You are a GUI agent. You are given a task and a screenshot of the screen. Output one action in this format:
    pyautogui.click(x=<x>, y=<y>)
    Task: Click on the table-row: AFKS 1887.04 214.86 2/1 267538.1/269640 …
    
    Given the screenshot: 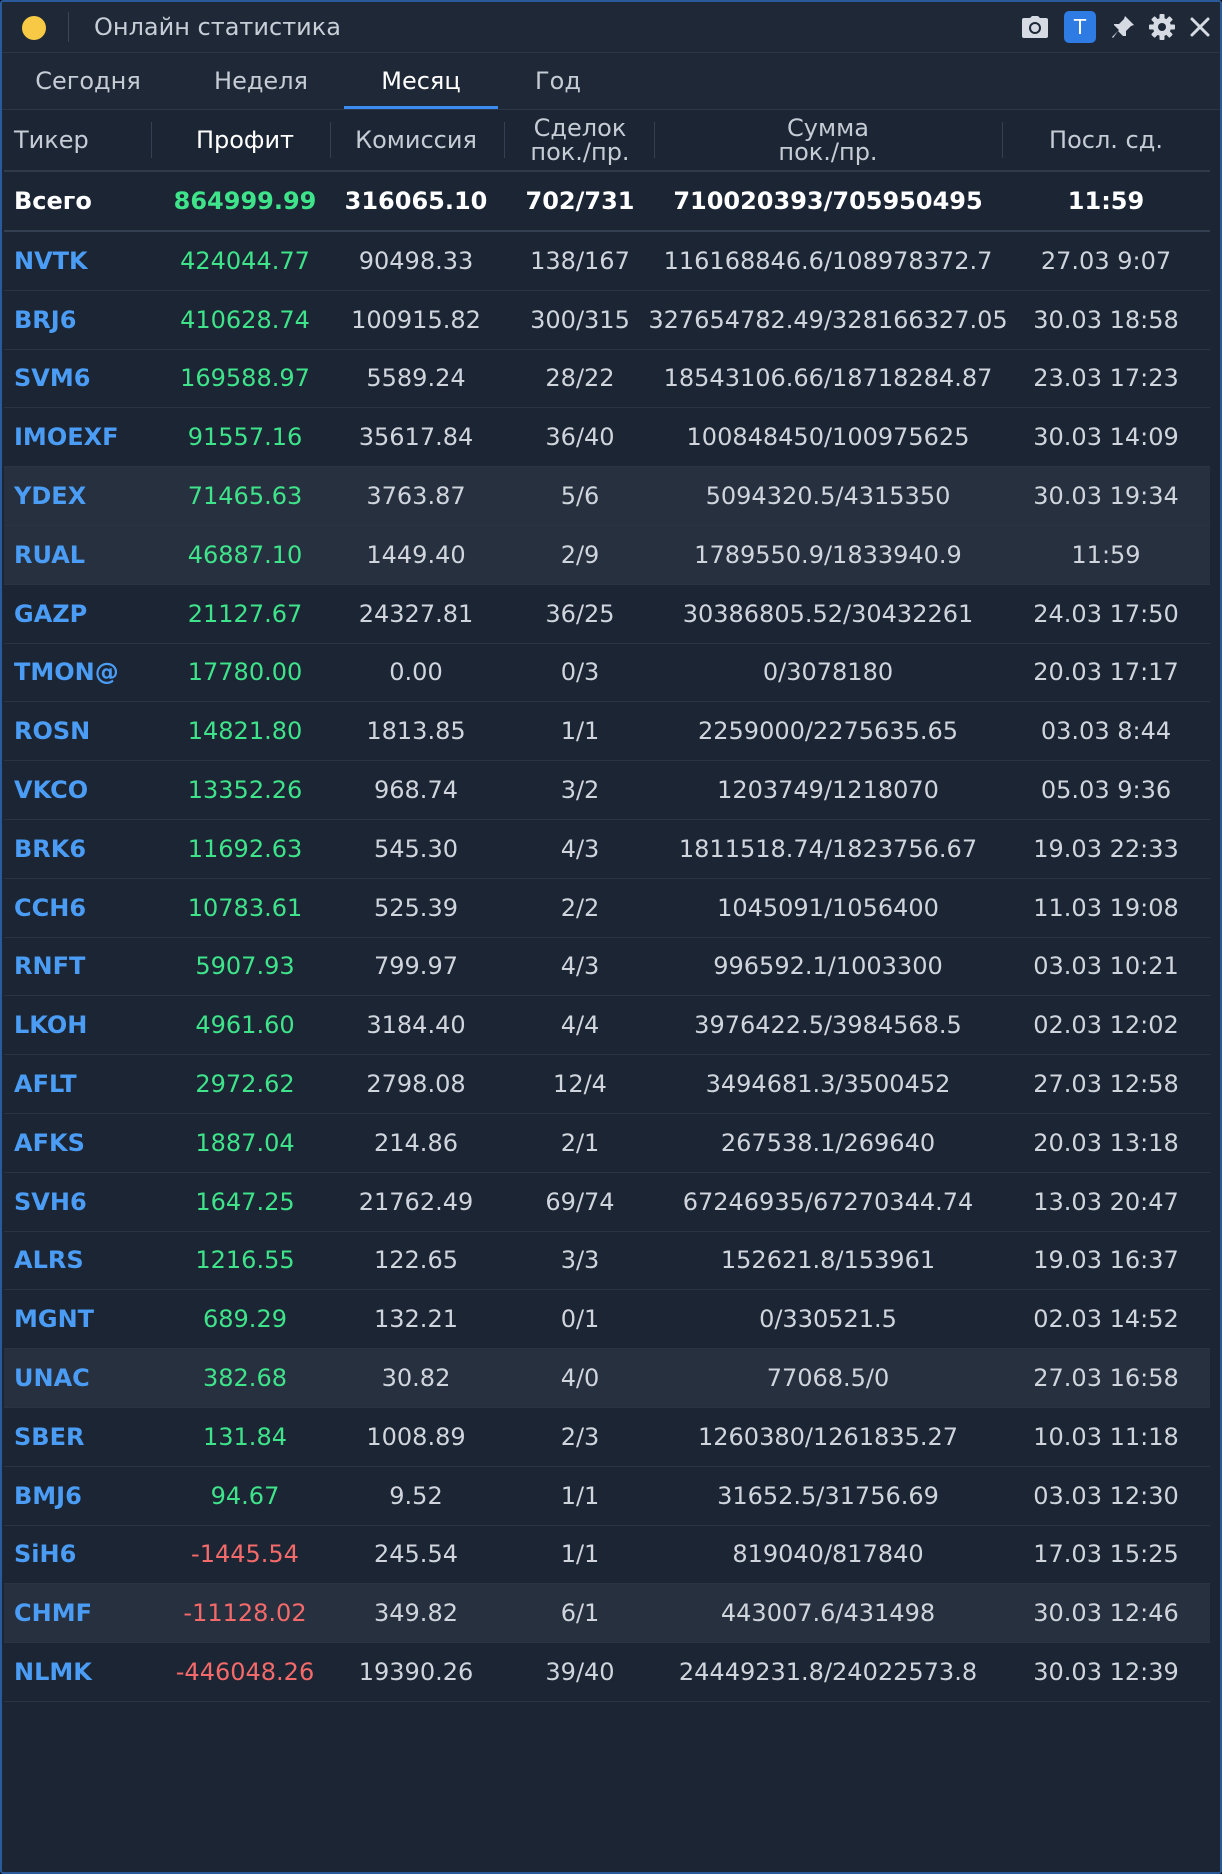 What is the action you would take?
    pyautogui.click(x=607, y=1143)
    